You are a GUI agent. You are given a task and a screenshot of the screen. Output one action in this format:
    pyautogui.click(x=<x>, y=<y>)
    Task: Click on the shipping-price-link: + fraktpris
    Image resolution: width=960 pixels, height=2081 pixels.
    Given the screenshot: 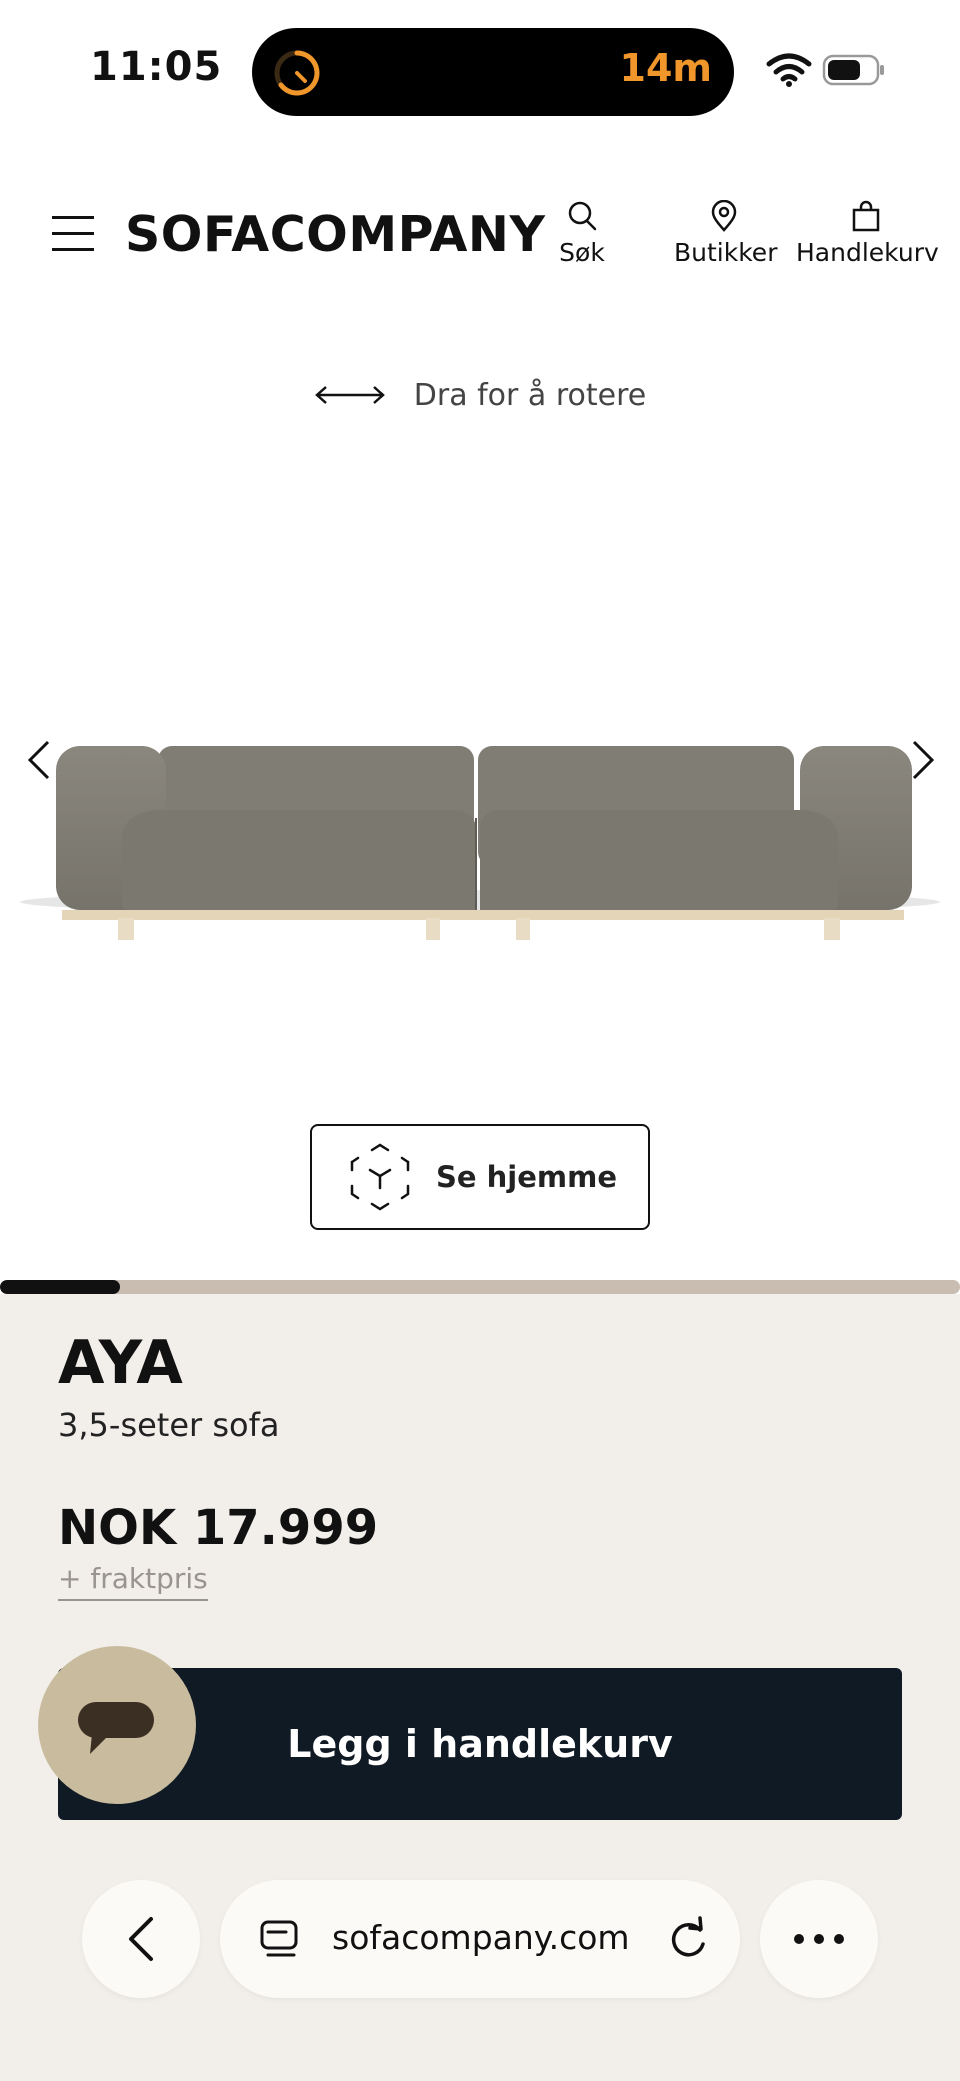 What is the action you would take?
    pyautogui.click(x=133, y=1581)
    